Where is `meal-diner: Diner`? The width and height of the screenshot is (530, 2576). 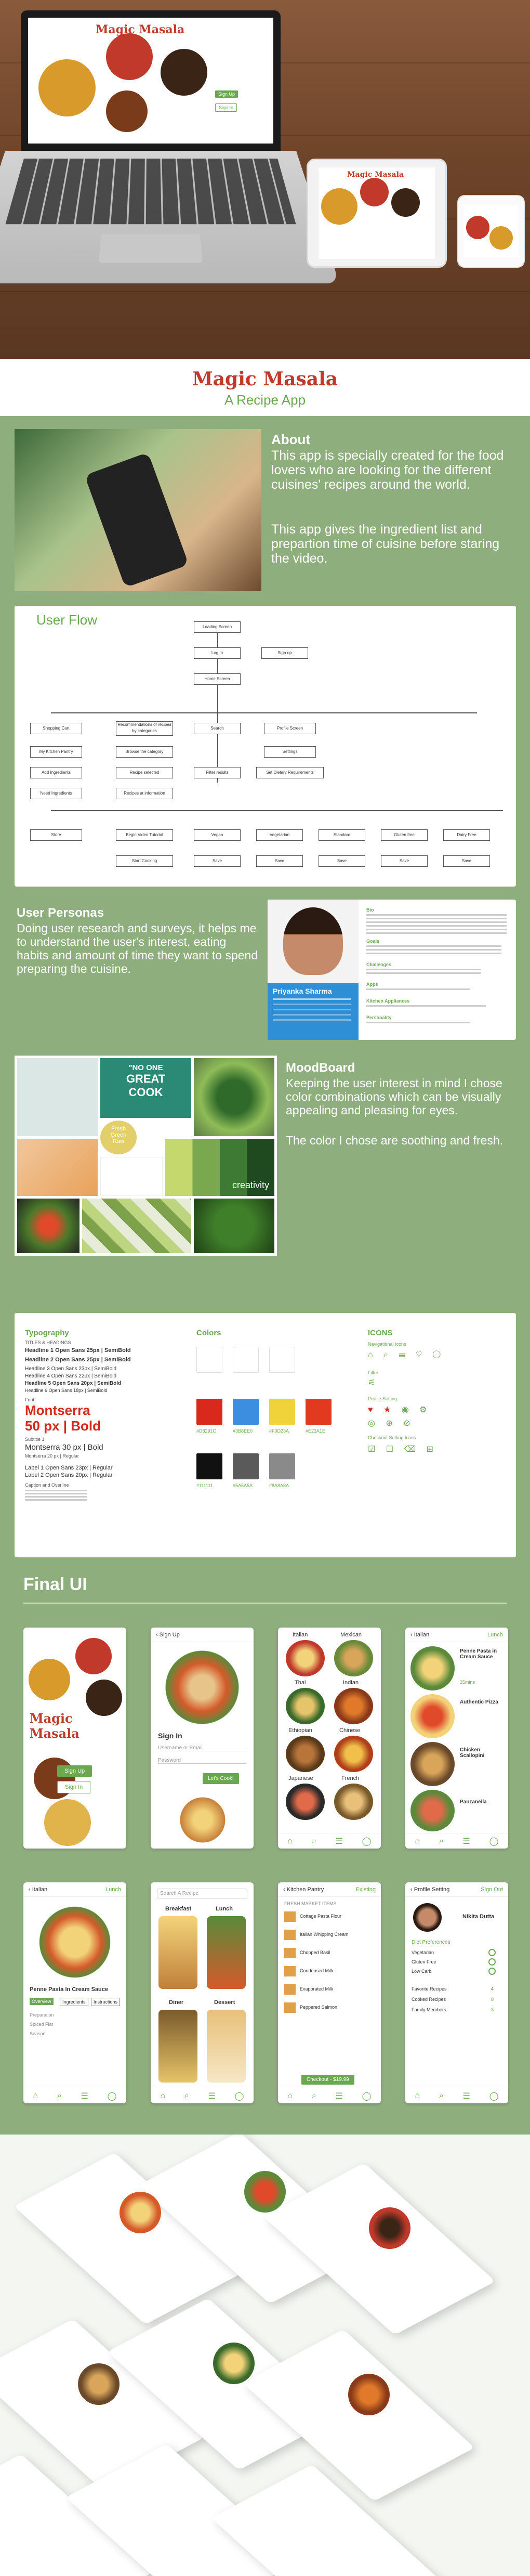
meal-diner: Diner is located at coordinates (176, 2002).